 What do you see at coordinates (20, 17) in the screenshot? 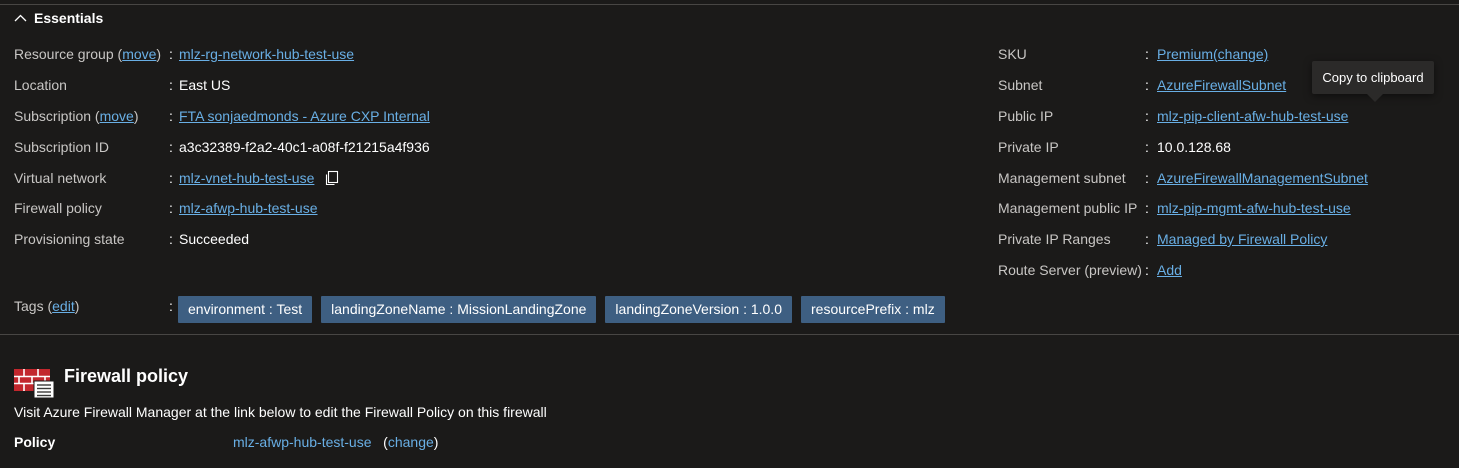
I see `chevron-up-icon` at bounding box center [20, 17].